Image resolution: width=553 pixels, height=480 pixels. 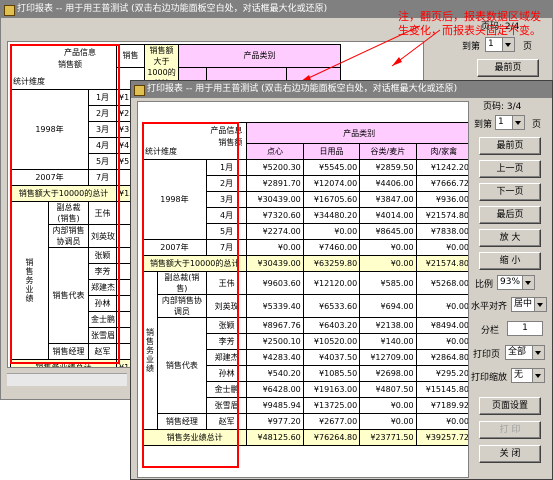 I want to click on value-cell: ¥16705.60, so click(x=331, y=199).